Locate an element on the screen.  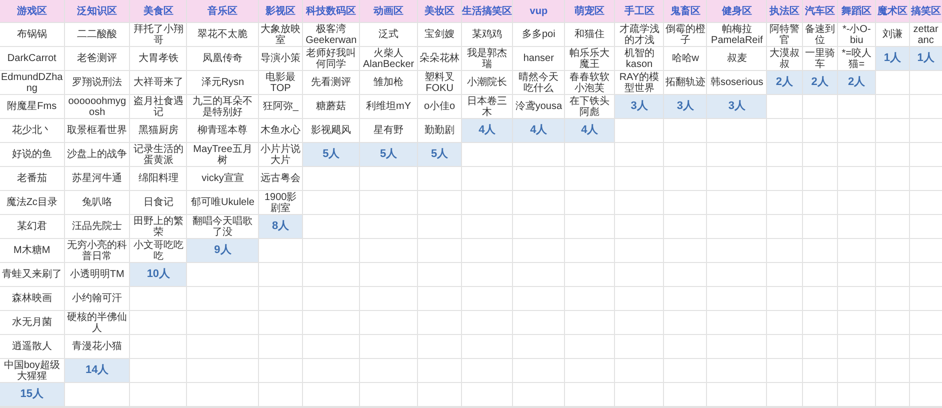
table-cell: o小佳o is located at coordinates (440, 106).